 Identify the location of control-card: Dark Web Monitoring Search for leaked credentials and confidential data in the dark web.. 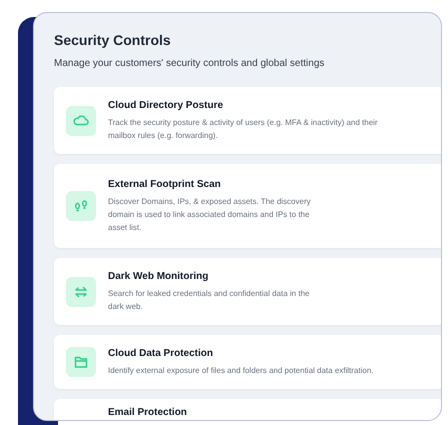
(247, 291).